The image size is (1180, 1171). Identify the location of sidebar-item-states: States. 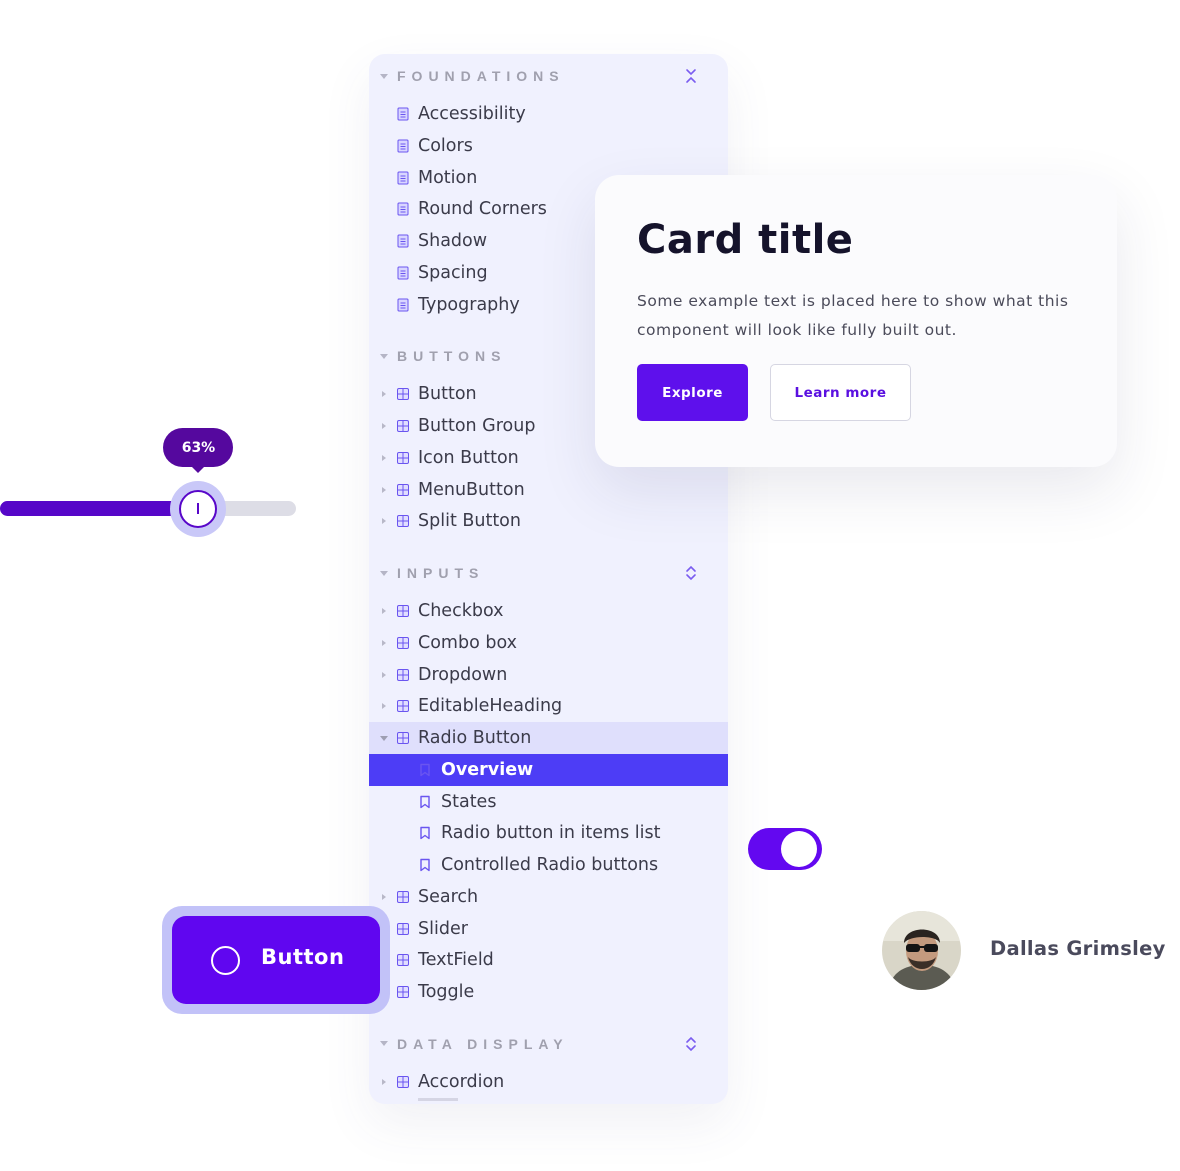
(548, 802).